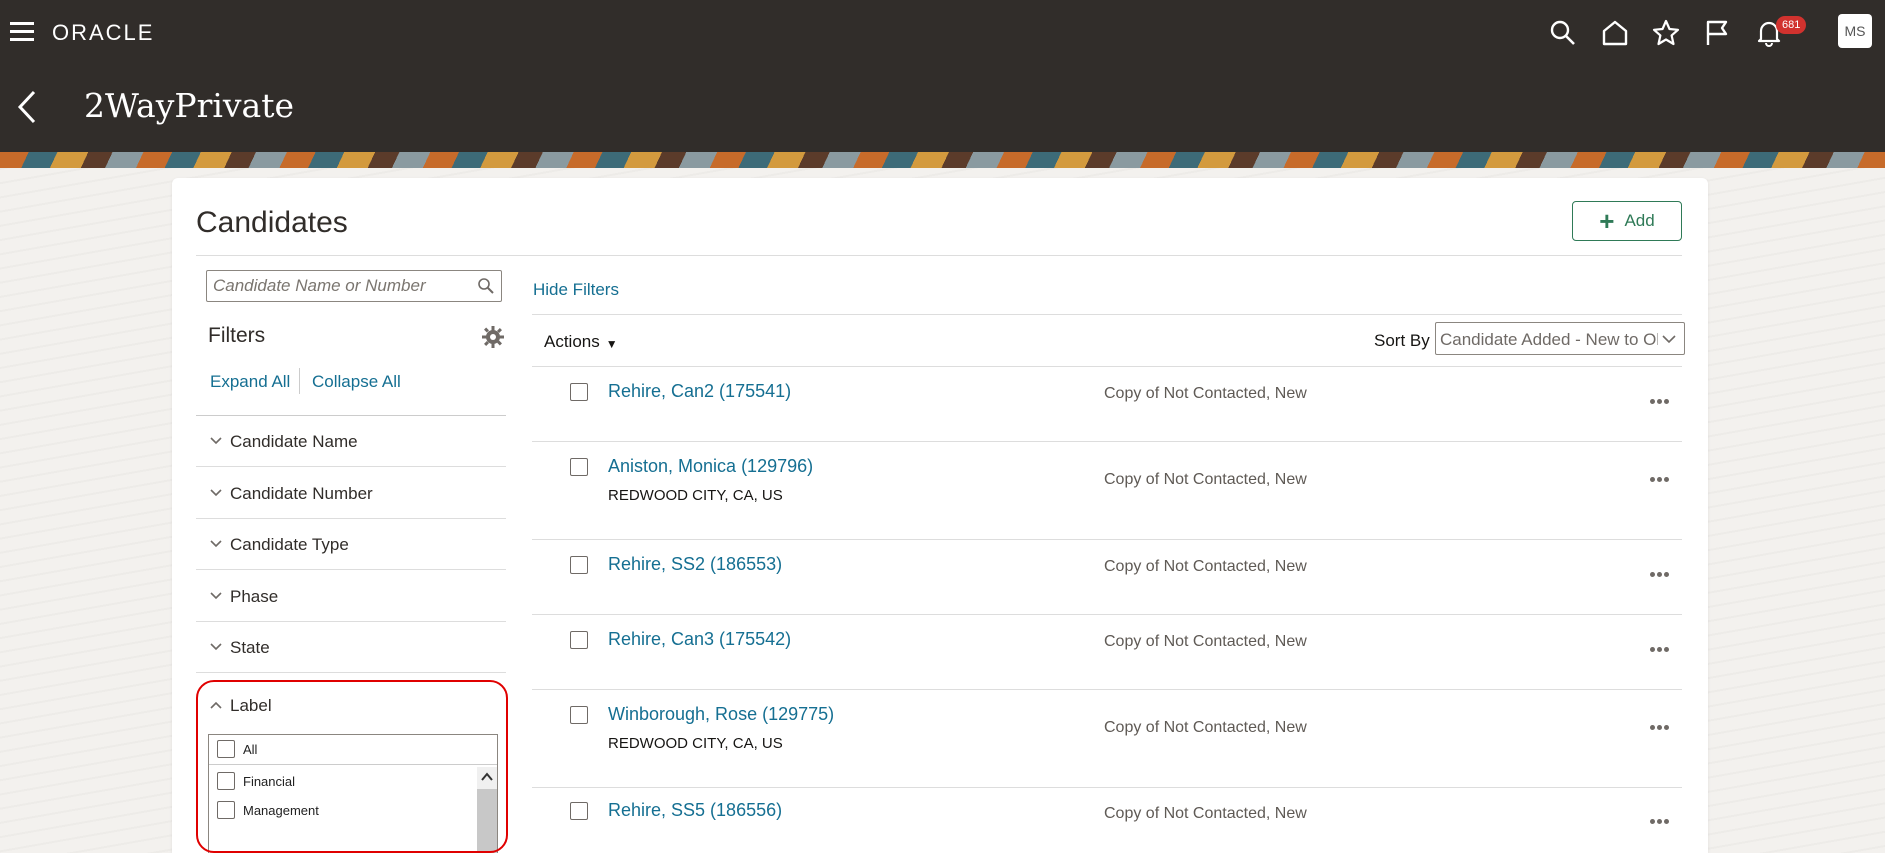  I want to click on plus-icon: +, so click(1607, 221).